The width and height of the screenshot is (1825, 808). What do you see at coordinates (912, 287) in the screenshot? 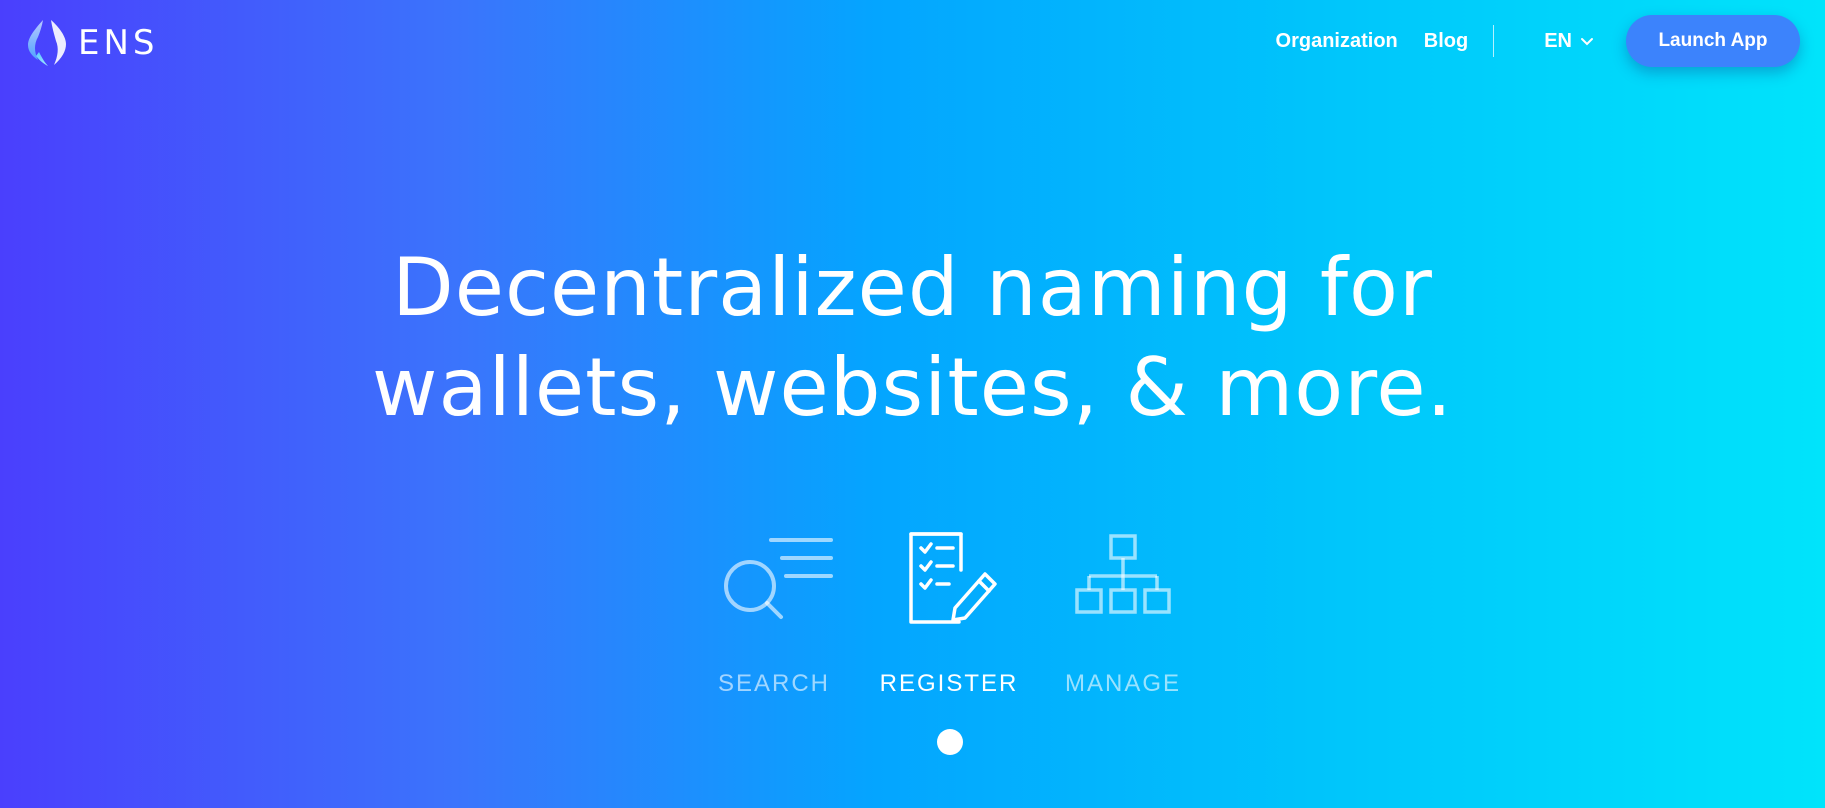
I see `hero-headline-line-1: Decentralized naming for` at bounding box center [912, 287].